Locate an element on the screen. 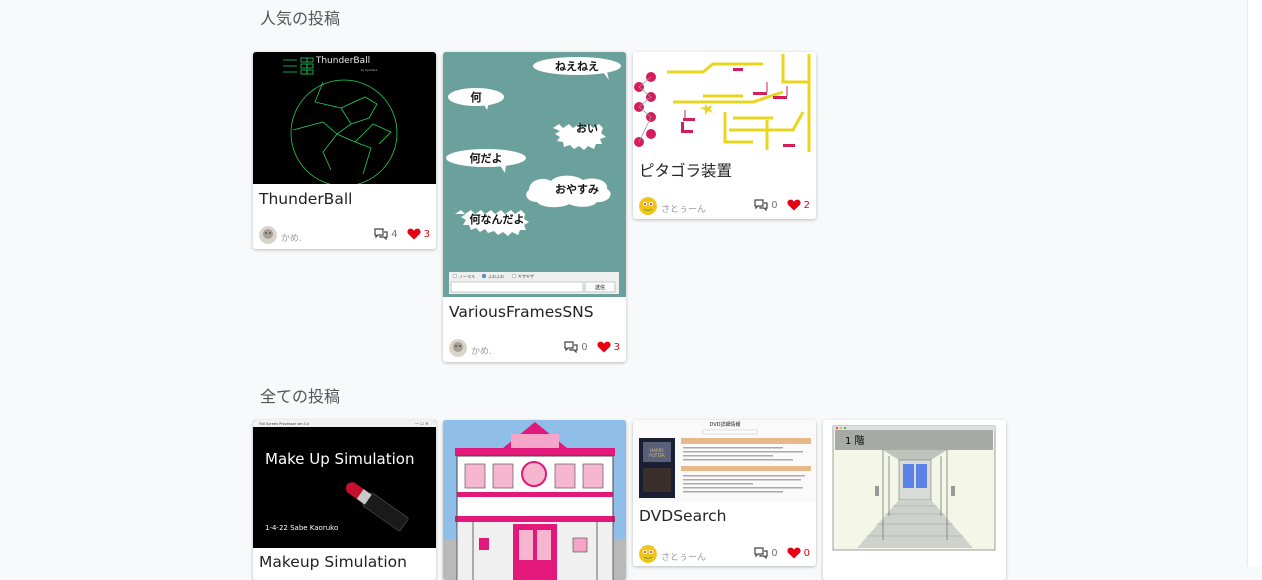 The height and width of the screenshot is (580, 1262). thumb-game-title: ThunderBall is located at coordinates (342, 61).